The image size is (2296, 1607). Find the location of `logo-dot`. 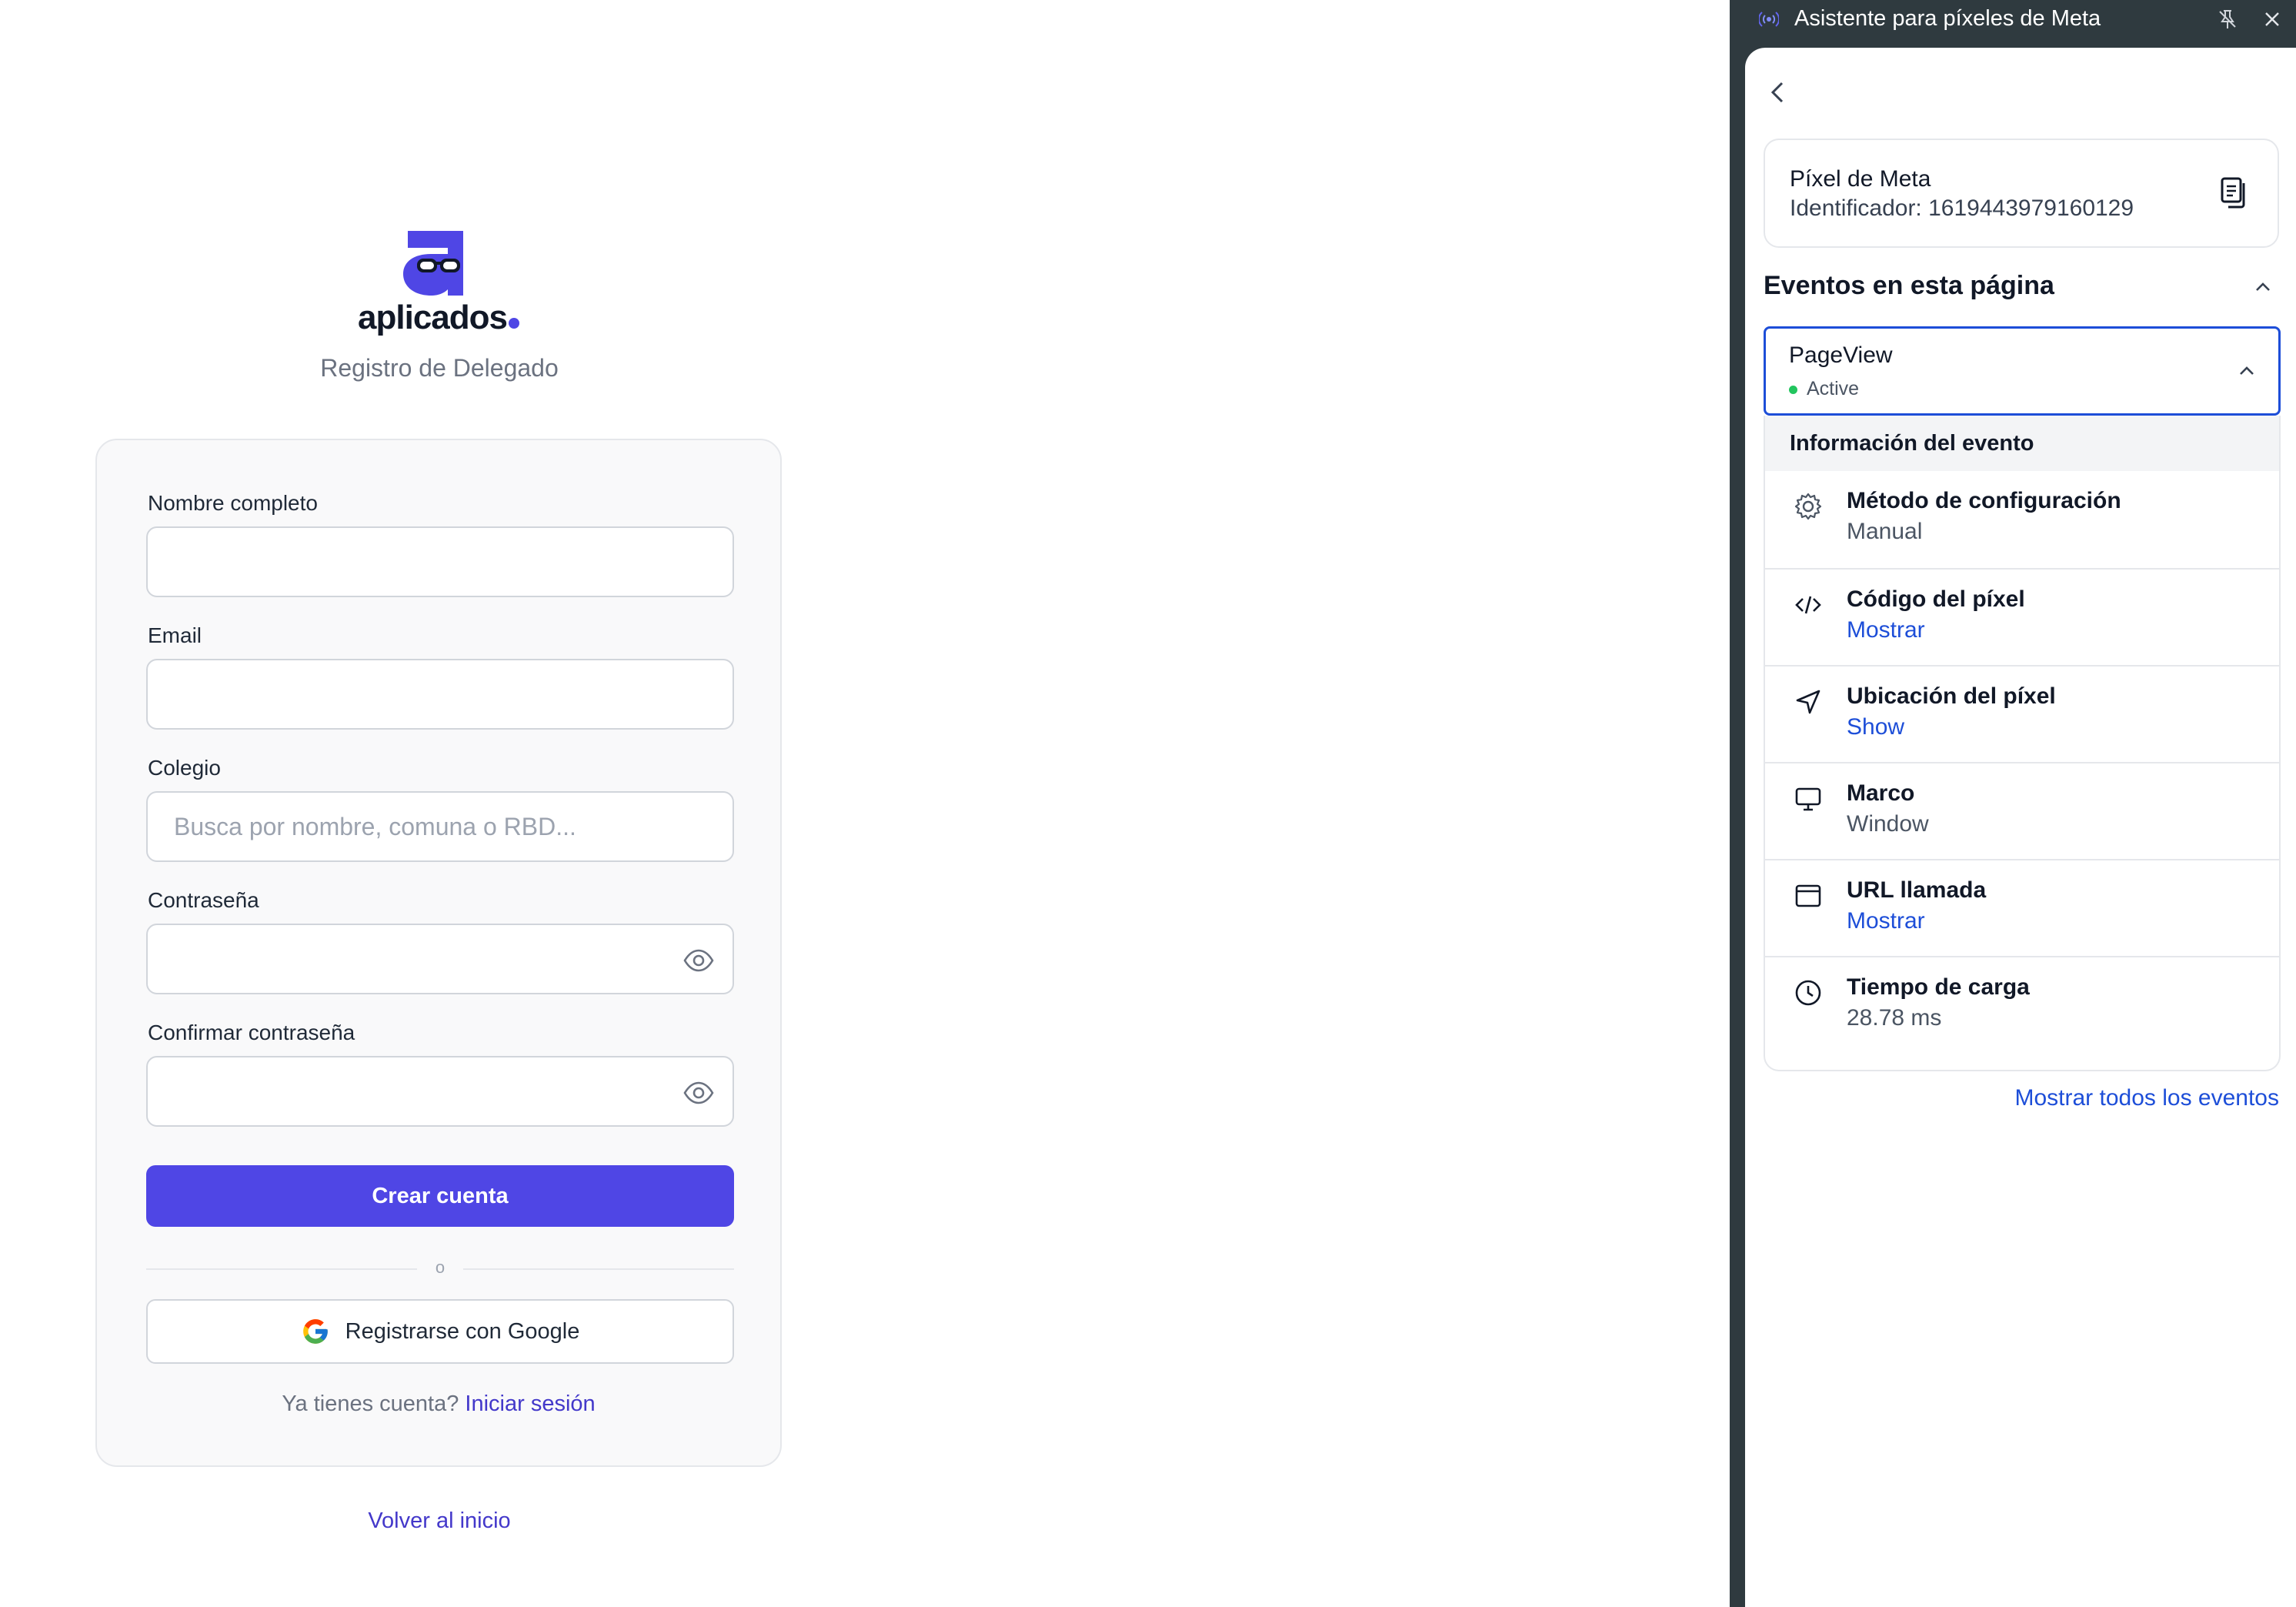

logo-dot is located at coordinates (513, 323).